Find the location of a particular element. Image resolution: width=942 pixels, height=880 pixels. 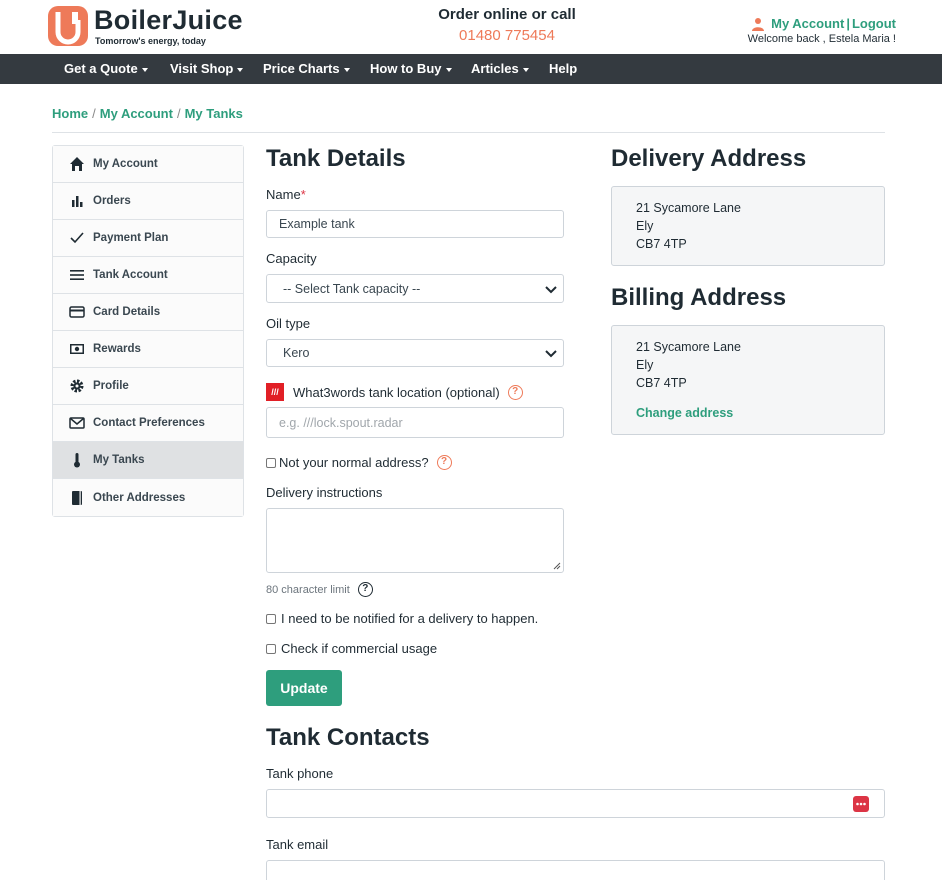

commercial-label: Check if commercial usage is located at coordinates (359, 648).